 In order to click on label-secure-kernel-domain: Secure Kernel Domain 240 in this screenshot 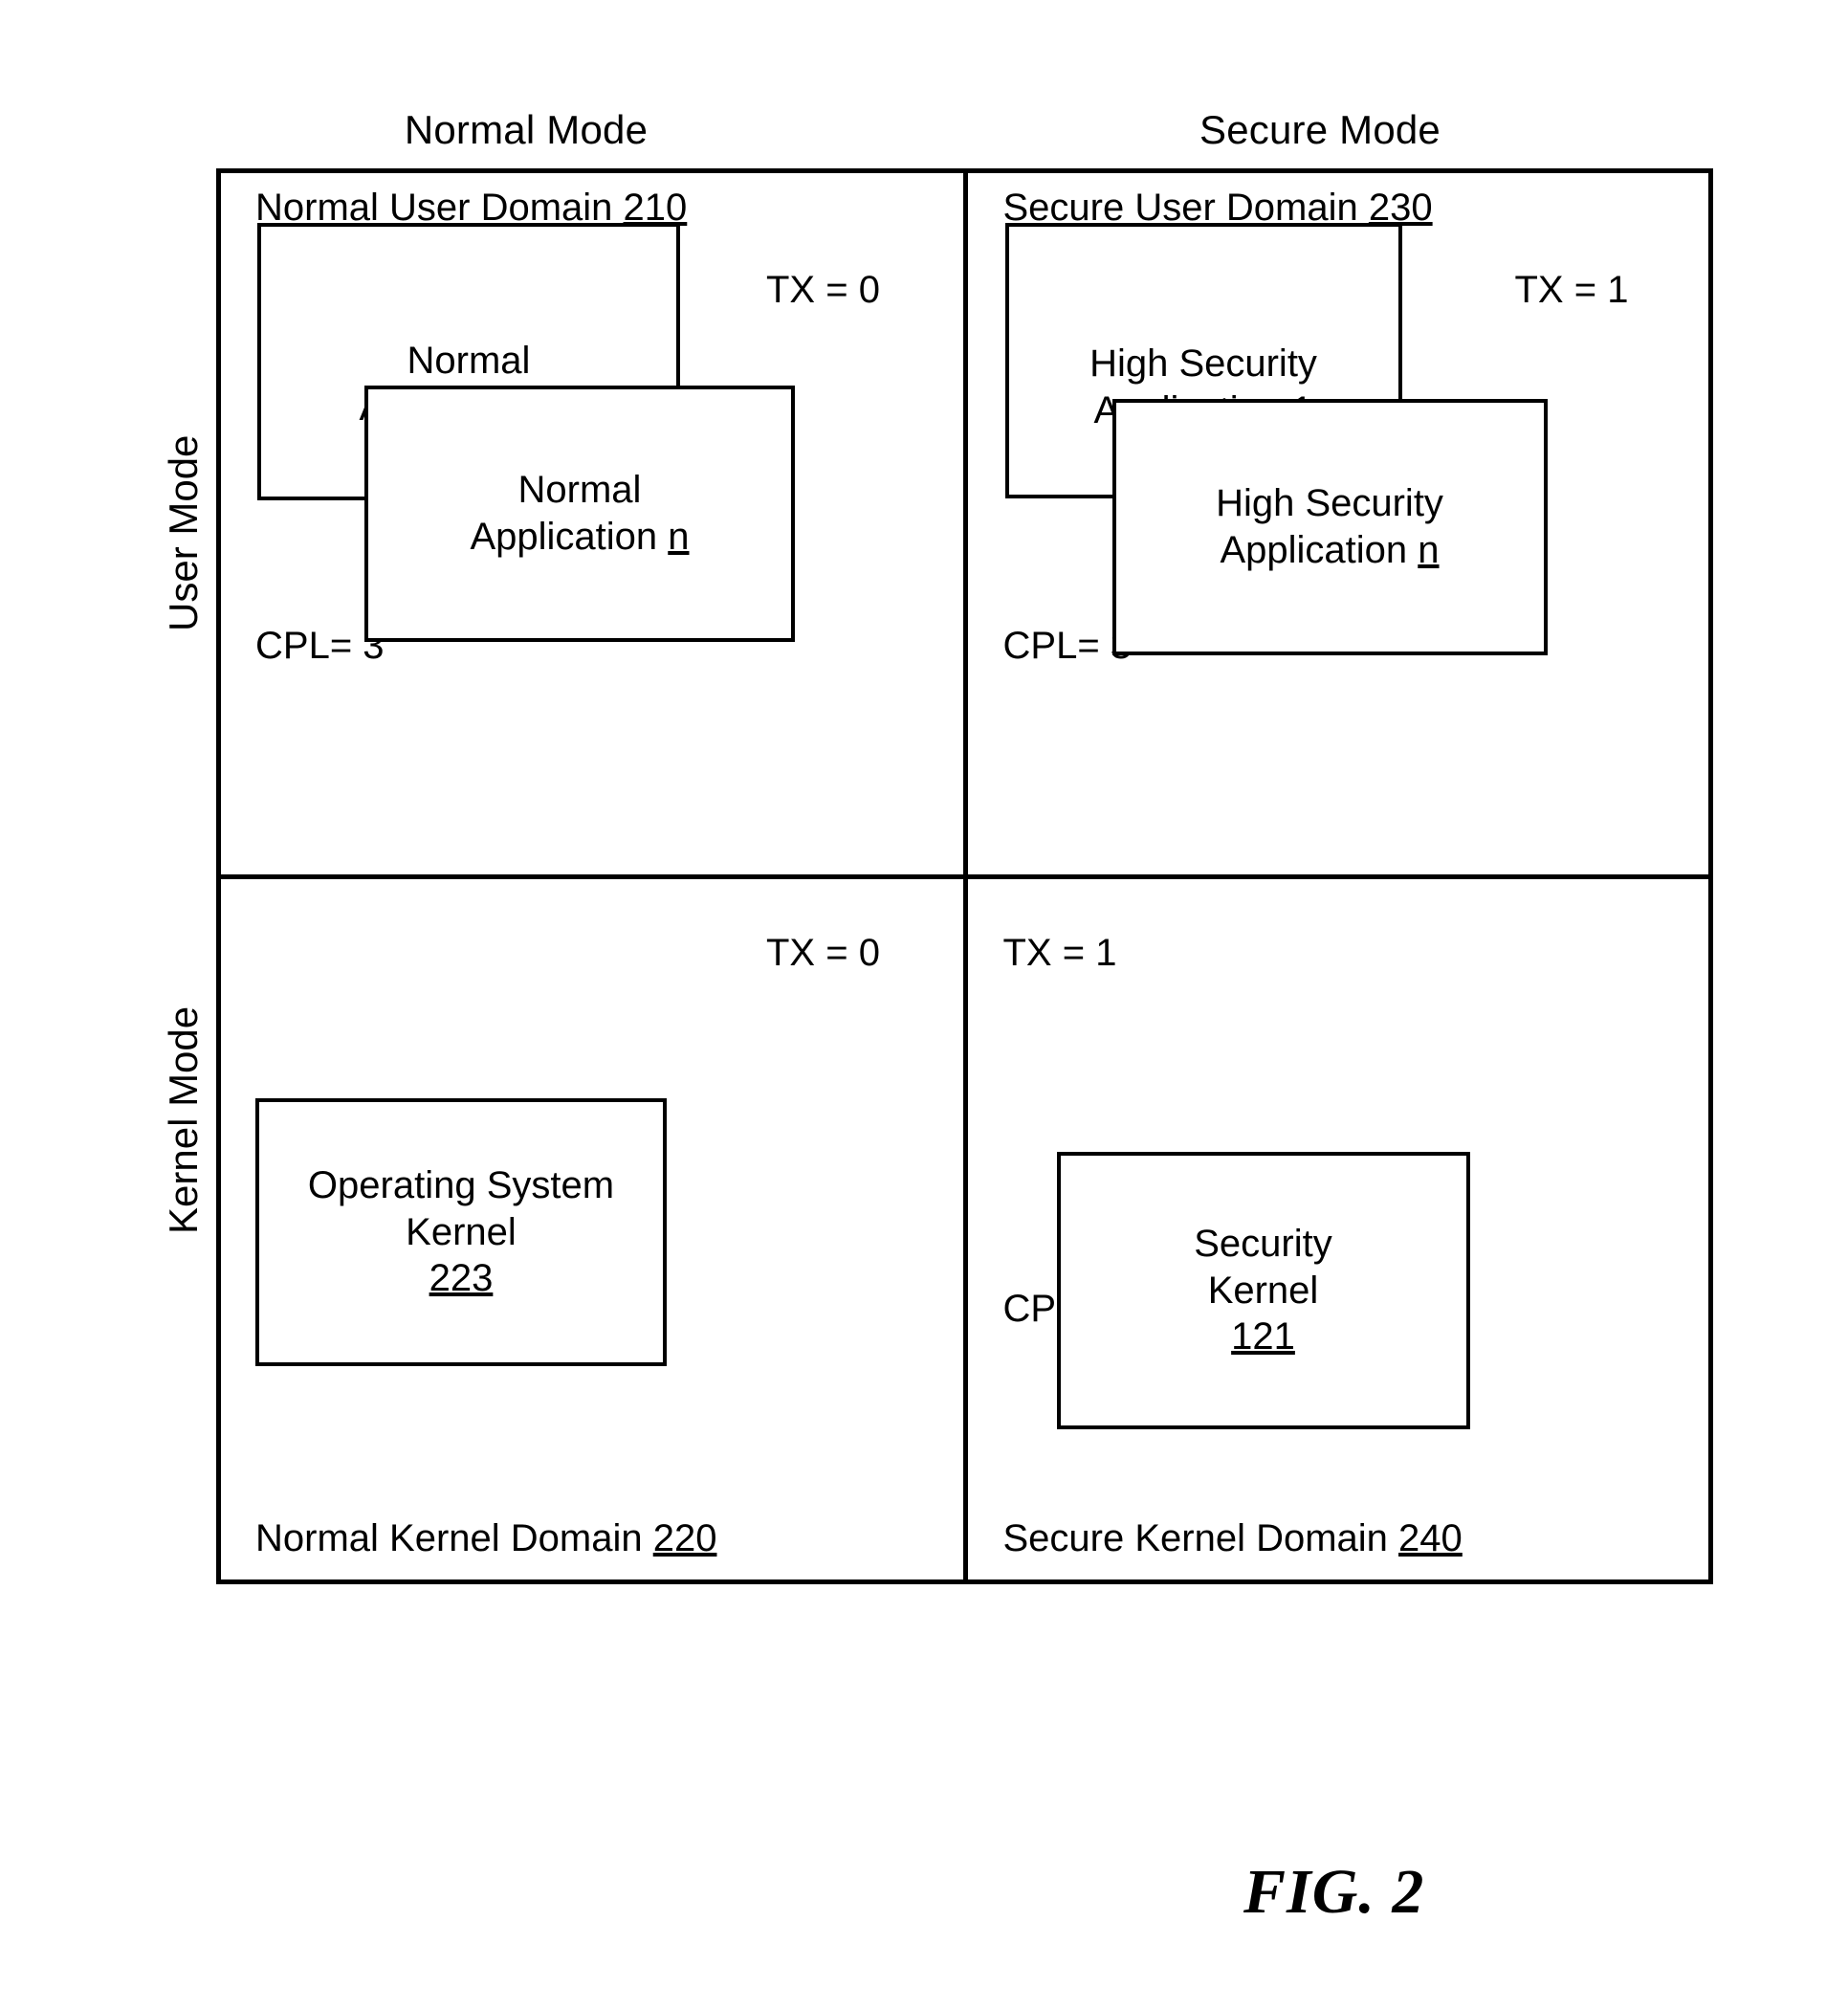, I will do `click(1233, 1538)`.